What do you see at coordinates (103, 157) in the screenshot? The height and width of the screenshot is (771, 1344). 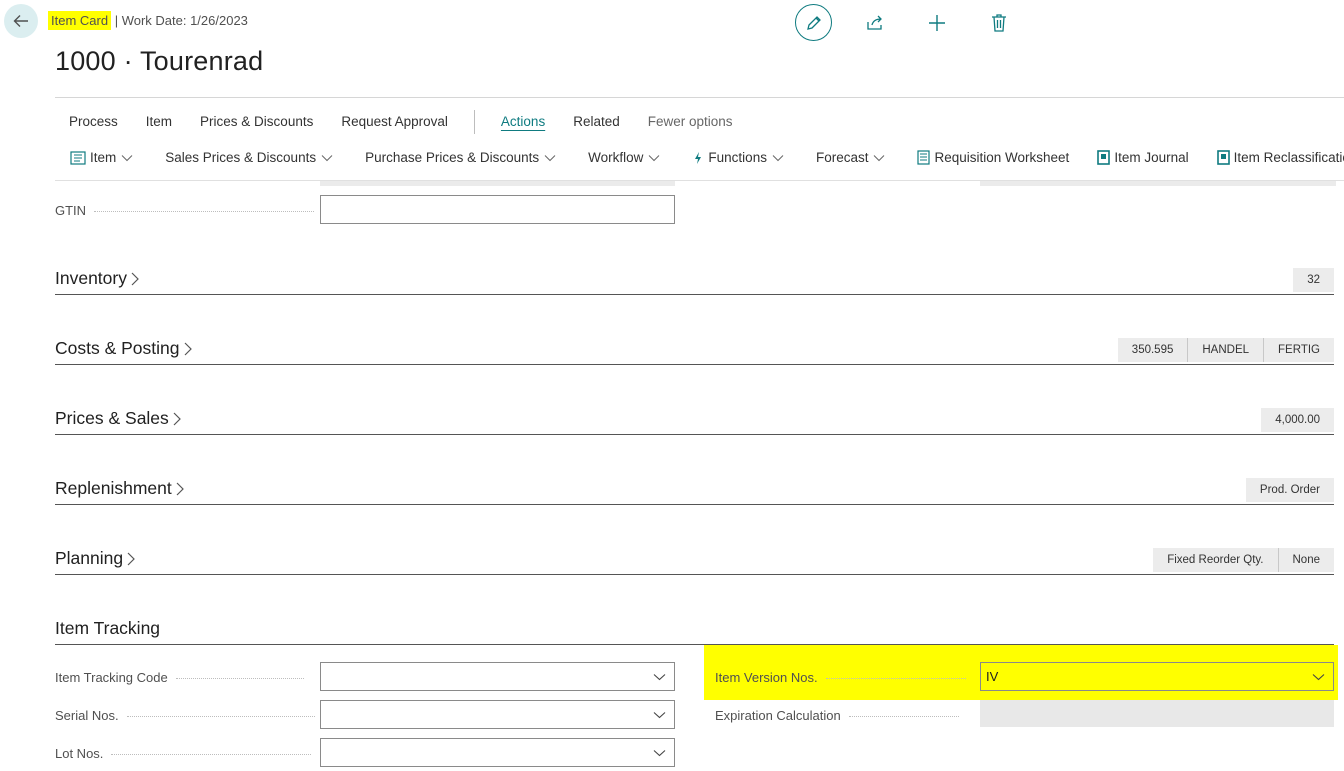 I see `submenu-item: Item` at bounding box center [103, 157].